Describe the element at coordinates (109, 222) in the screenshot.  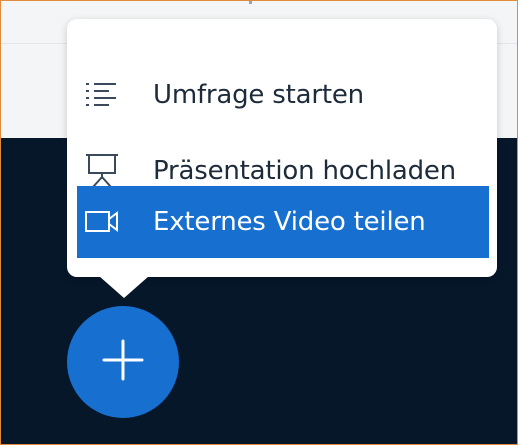
I see `video-camera-icon` at that location.